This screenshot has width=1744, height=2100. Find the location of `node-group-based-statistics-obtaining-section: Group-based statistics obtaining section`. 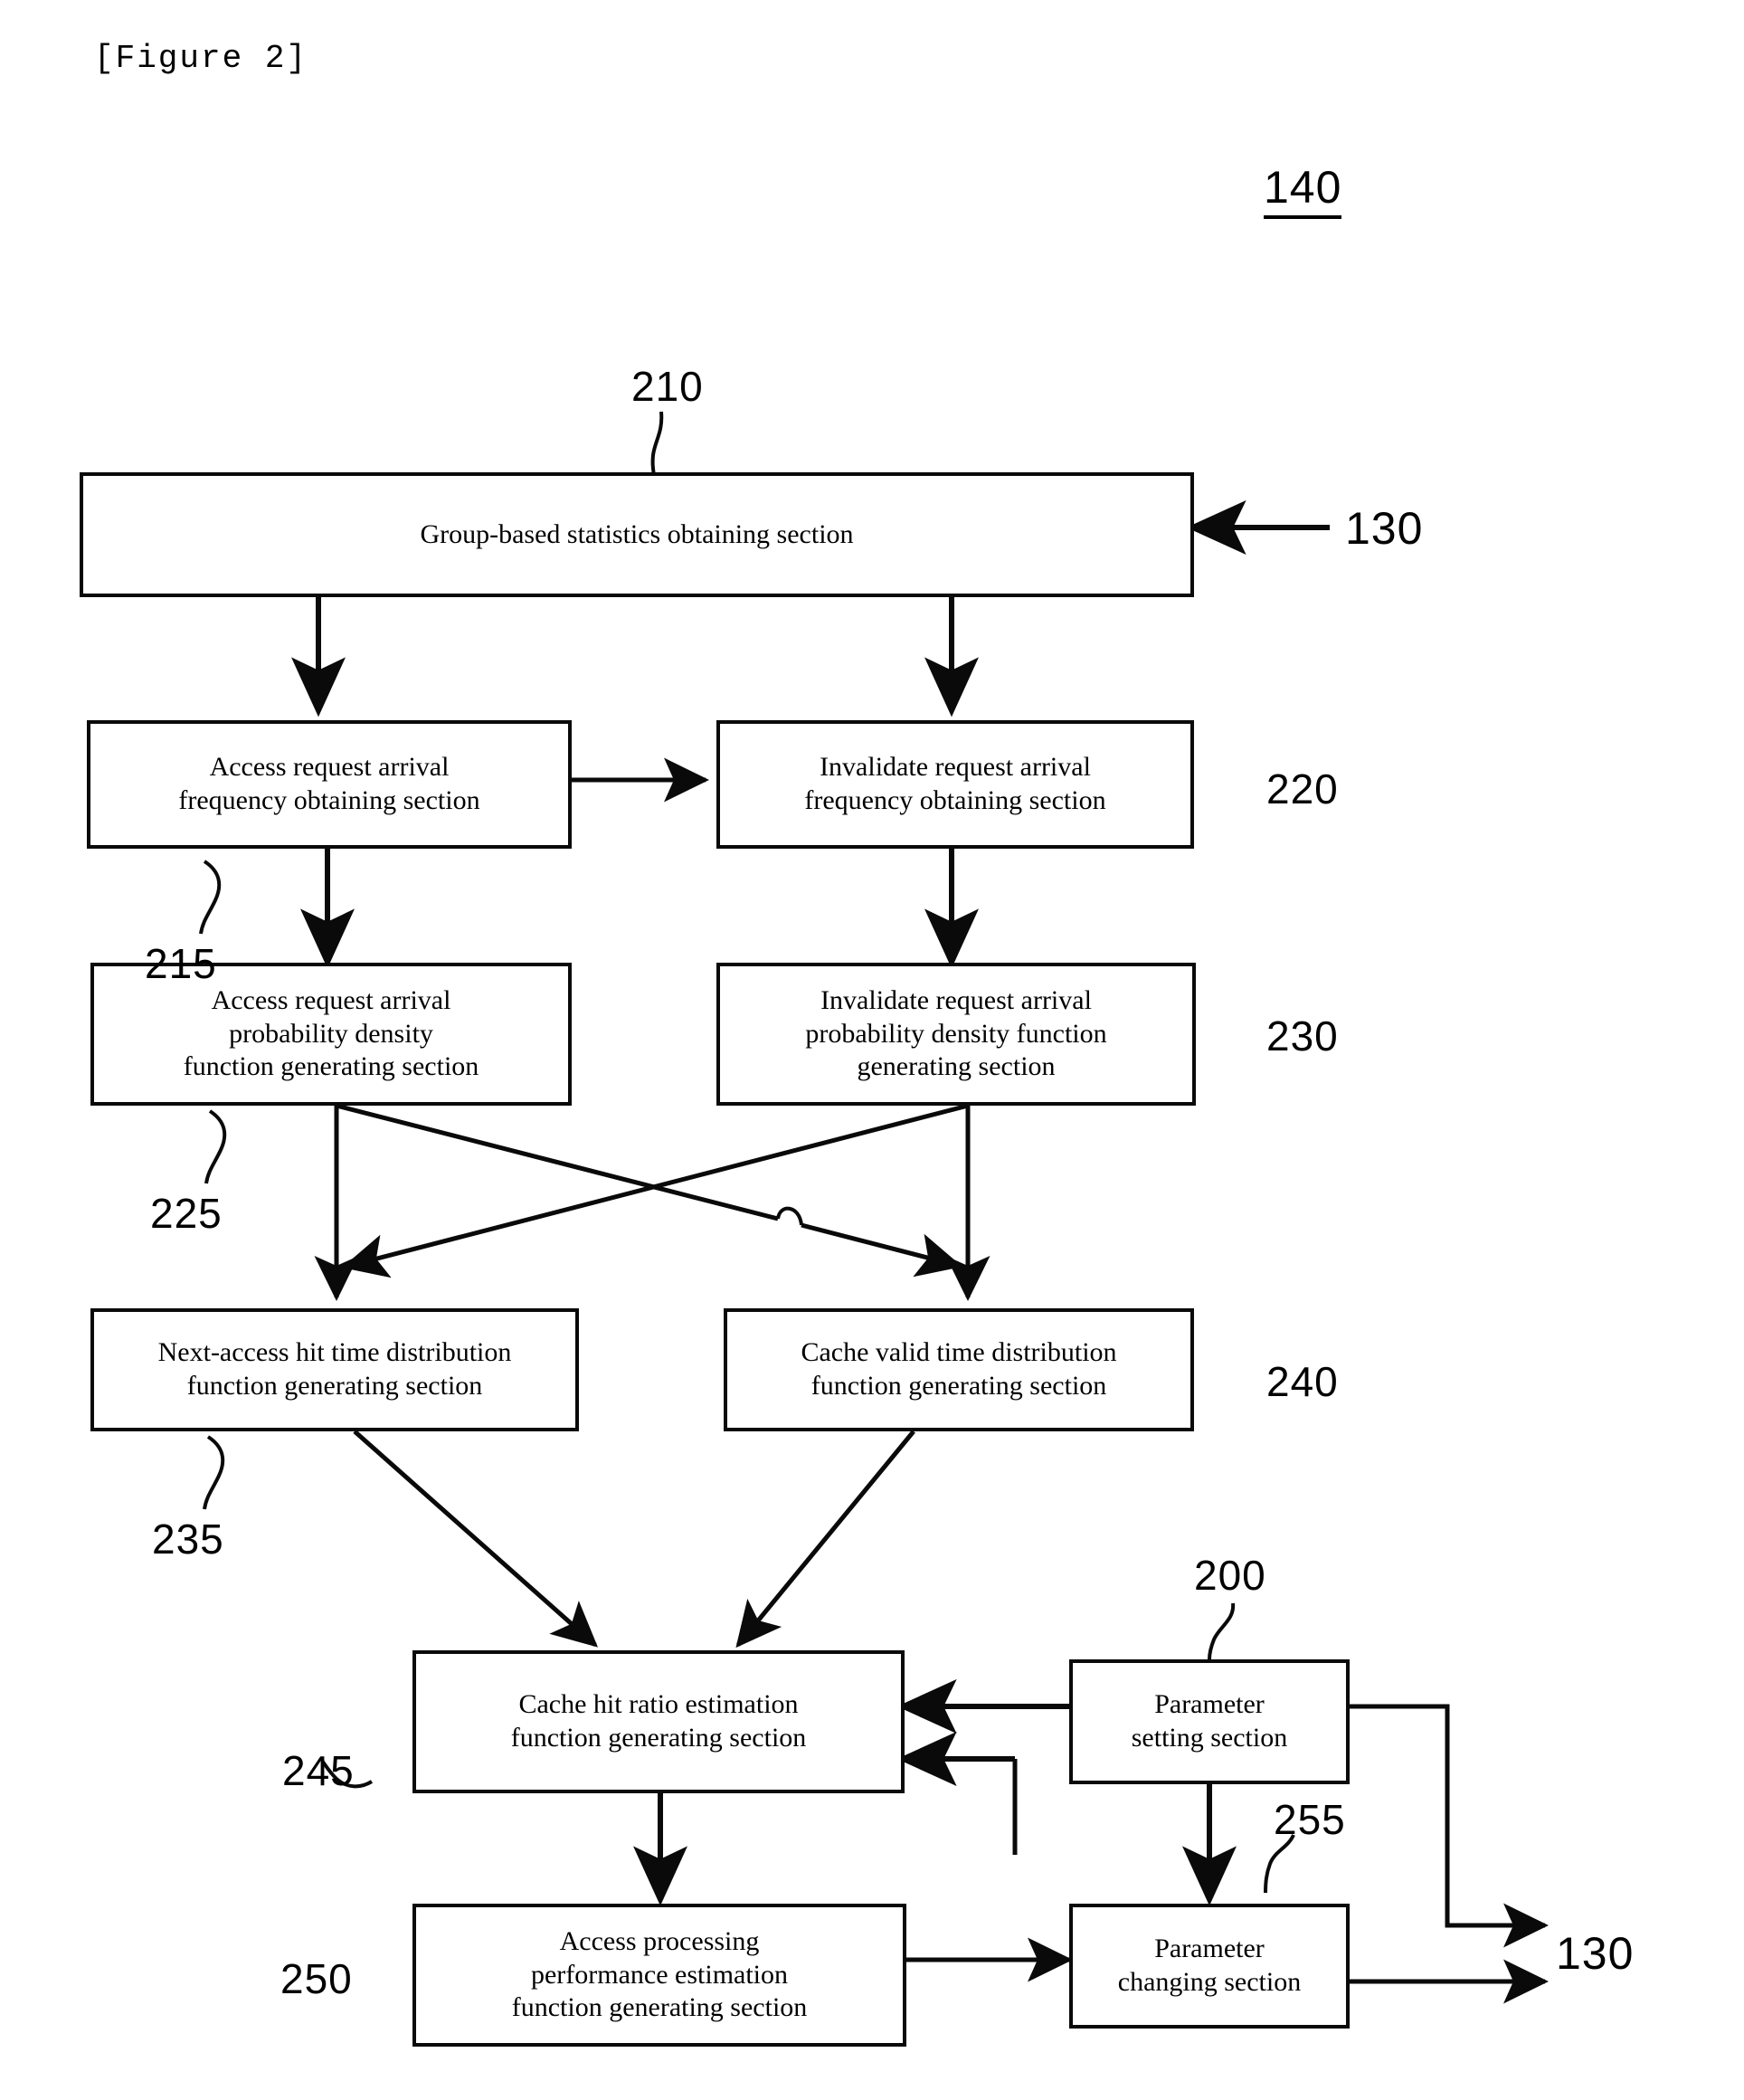

node-group-based-statistics-obtaining-section: Group-based statistics obtaining section is located at coordinates (637, 534).